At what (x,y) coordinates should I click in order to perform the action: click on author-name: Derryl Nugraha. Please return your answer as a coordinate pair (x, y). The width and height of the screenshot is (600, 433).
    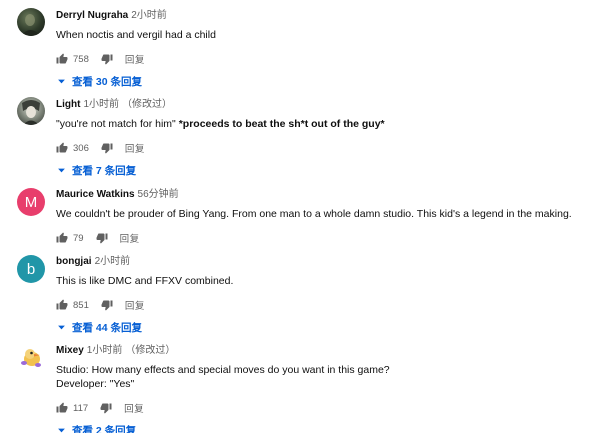
    Looking at the image, I should click on (92, 15).